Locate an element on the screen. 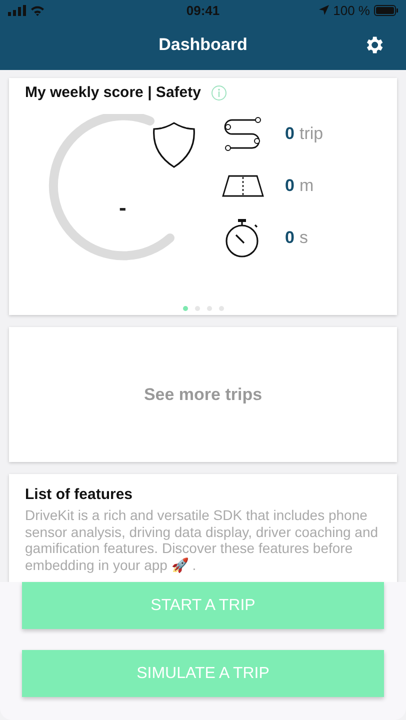  see-more-trips-label: See more trips is located at coordinates (203, 394).